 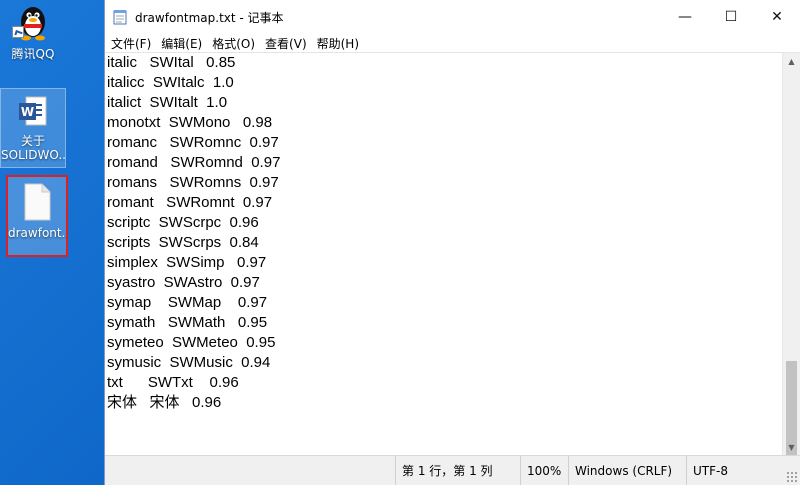 What do you see at coordinates (33, 30) in the screenshot?
I see `desktop-icon-qq: 腾讯QQ` at bounding box center [33, 30].